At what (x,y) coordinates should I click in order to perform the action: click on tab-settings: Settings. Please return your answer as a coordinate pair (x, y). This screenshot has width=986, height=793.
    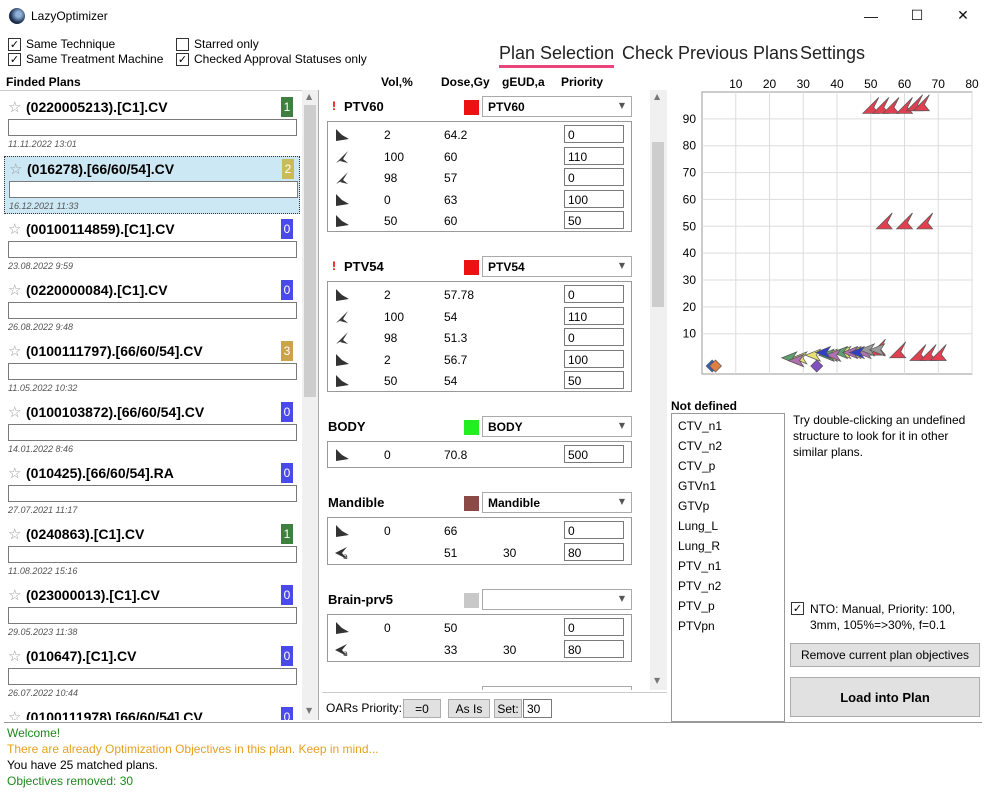
    Looking at the image, I should click on (832, 53).